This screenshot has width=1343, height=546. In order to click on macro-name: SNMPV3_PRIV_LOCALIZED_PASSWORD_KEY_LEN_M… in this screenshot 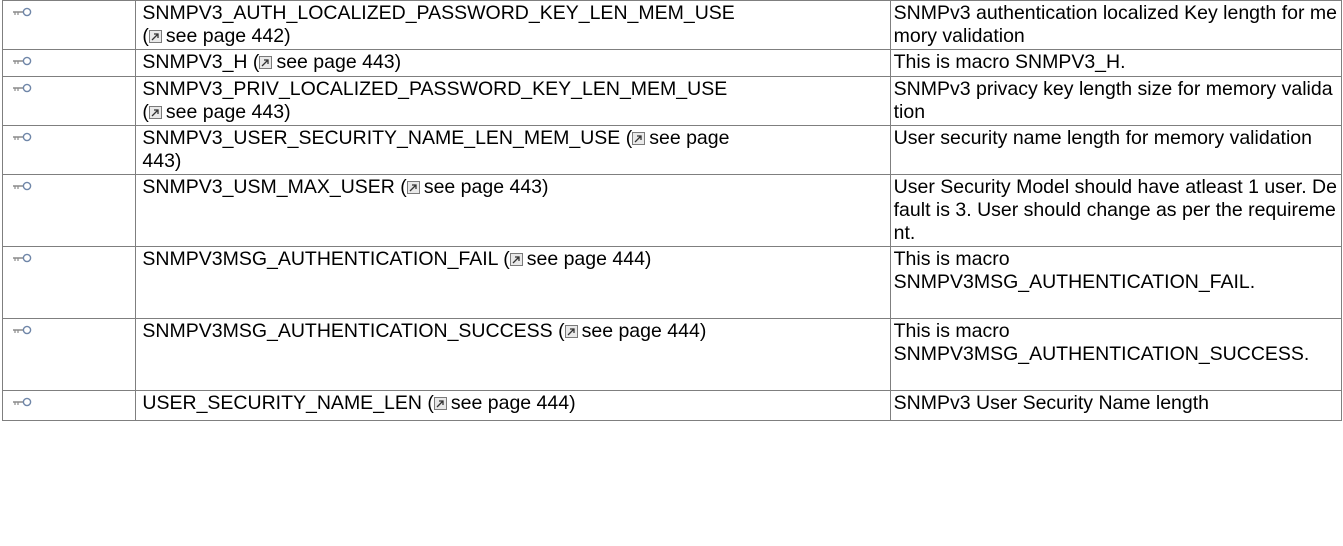, I will do `click(435, 89)`.